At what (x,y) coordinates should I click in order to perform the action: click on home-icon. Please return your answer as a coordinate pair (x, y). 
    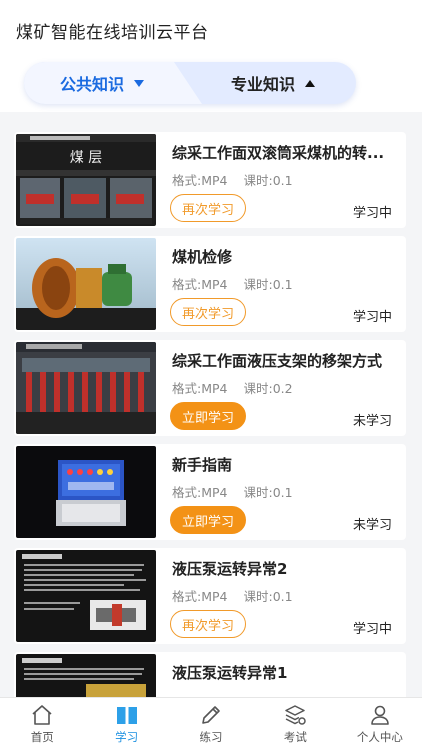
    Looking at the image, I should click on (42, 715).